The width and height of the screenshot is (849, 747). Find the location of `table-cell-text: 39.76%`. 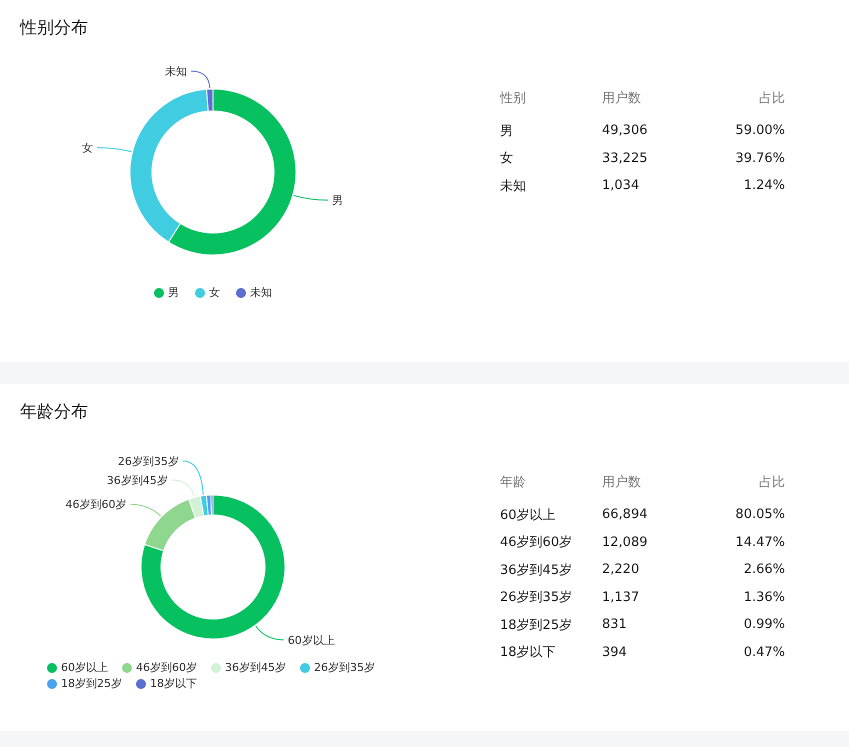

table-cell-text: 39.76% is located at coordinates (759, 158).